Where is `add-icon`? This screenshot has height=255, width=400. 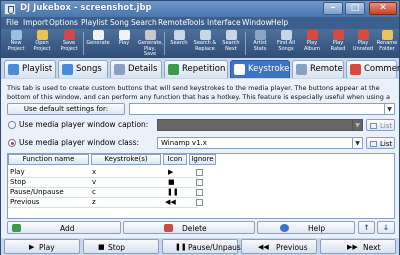 add-icon is located at coordinates (16, 228).